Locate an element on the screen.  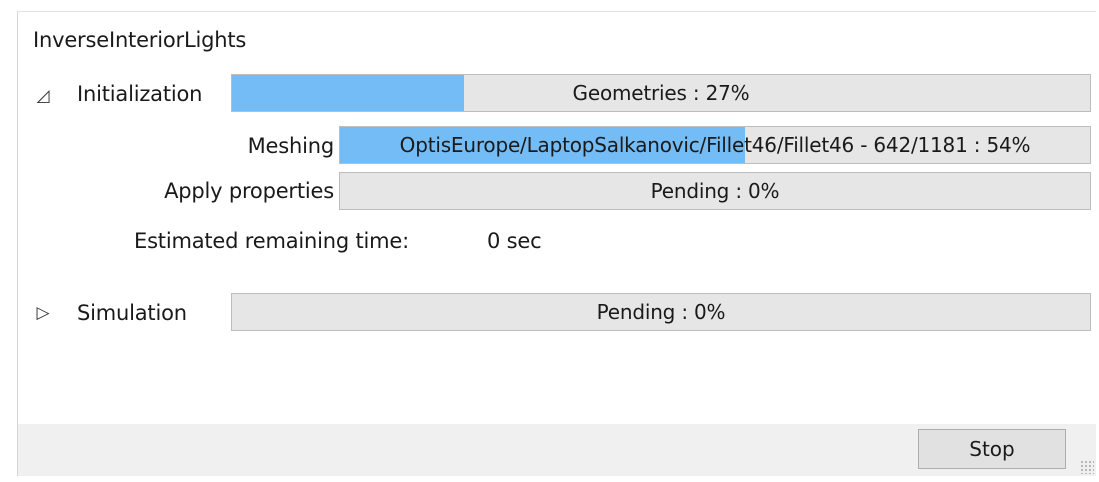
simulation-progress-text: Pending : 0% is located at coordinates (661, 312).